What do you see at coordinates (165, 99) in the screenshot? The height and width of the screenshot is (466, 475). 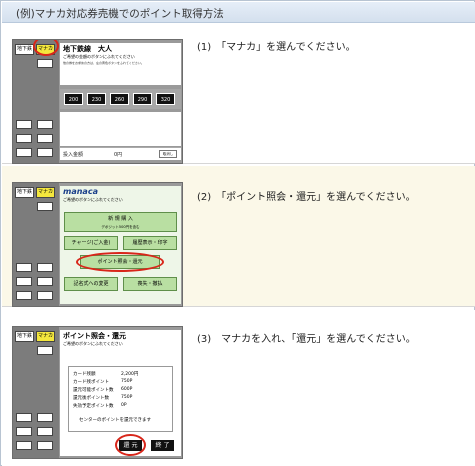 I see `fare-button: 320` at bounding box center [165, 99].